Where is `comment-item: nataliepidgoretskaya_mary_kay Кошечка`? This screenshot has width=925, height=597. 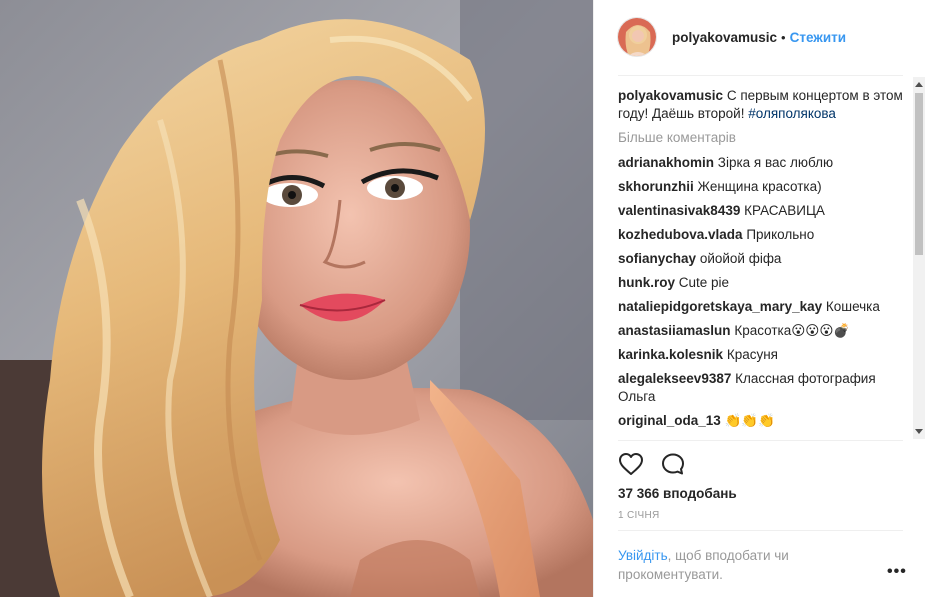
comment-item: nataliepidgoretskaya_mary_kay Кошечка is located at coordinates (763, 307).